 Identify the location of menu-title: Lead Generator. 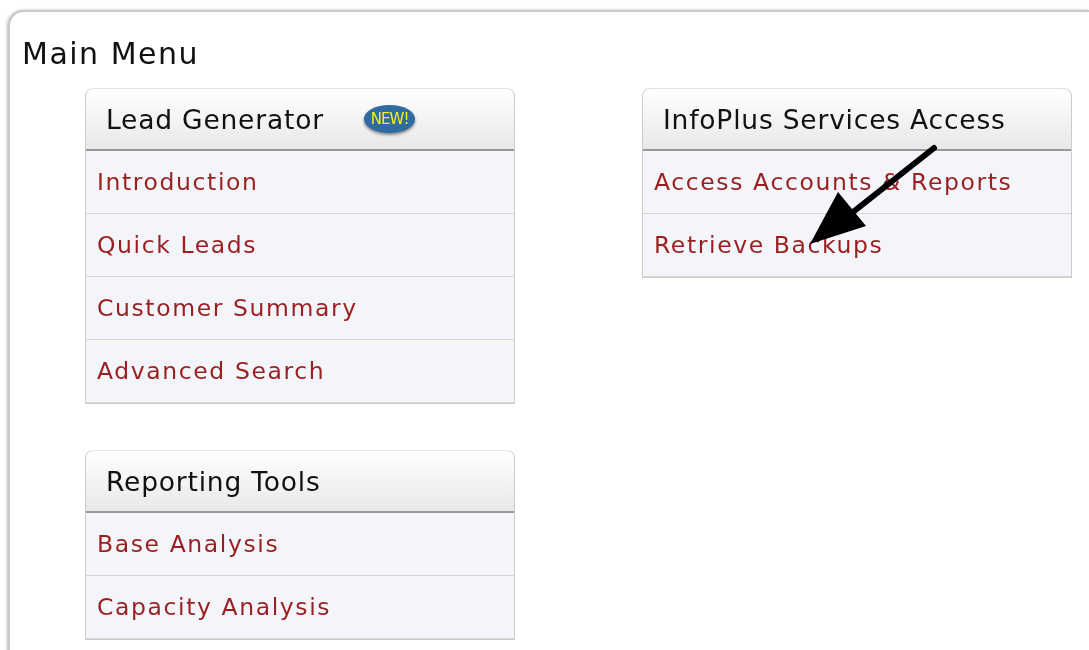
(215, 119).